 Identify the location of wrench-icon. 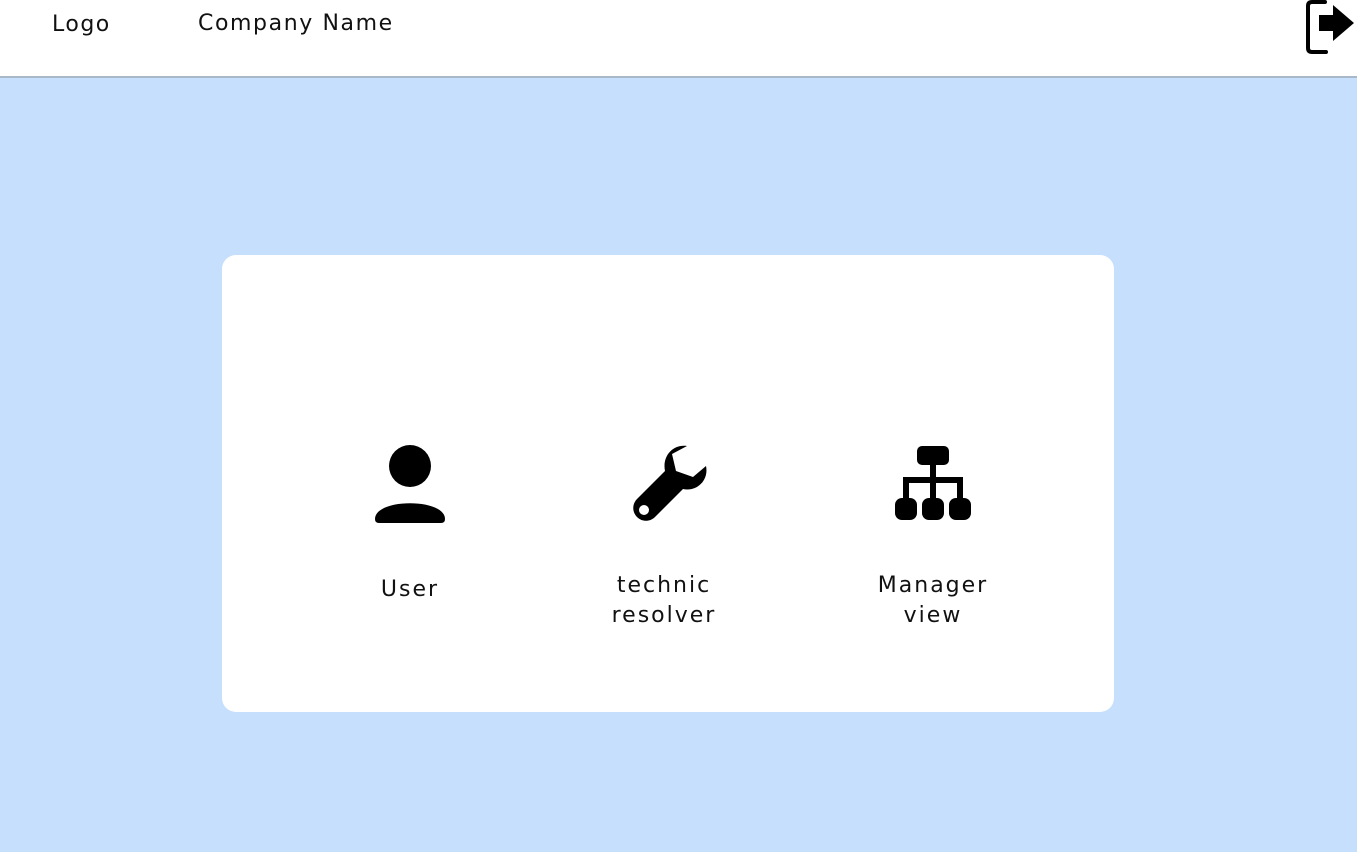
(670, 483).